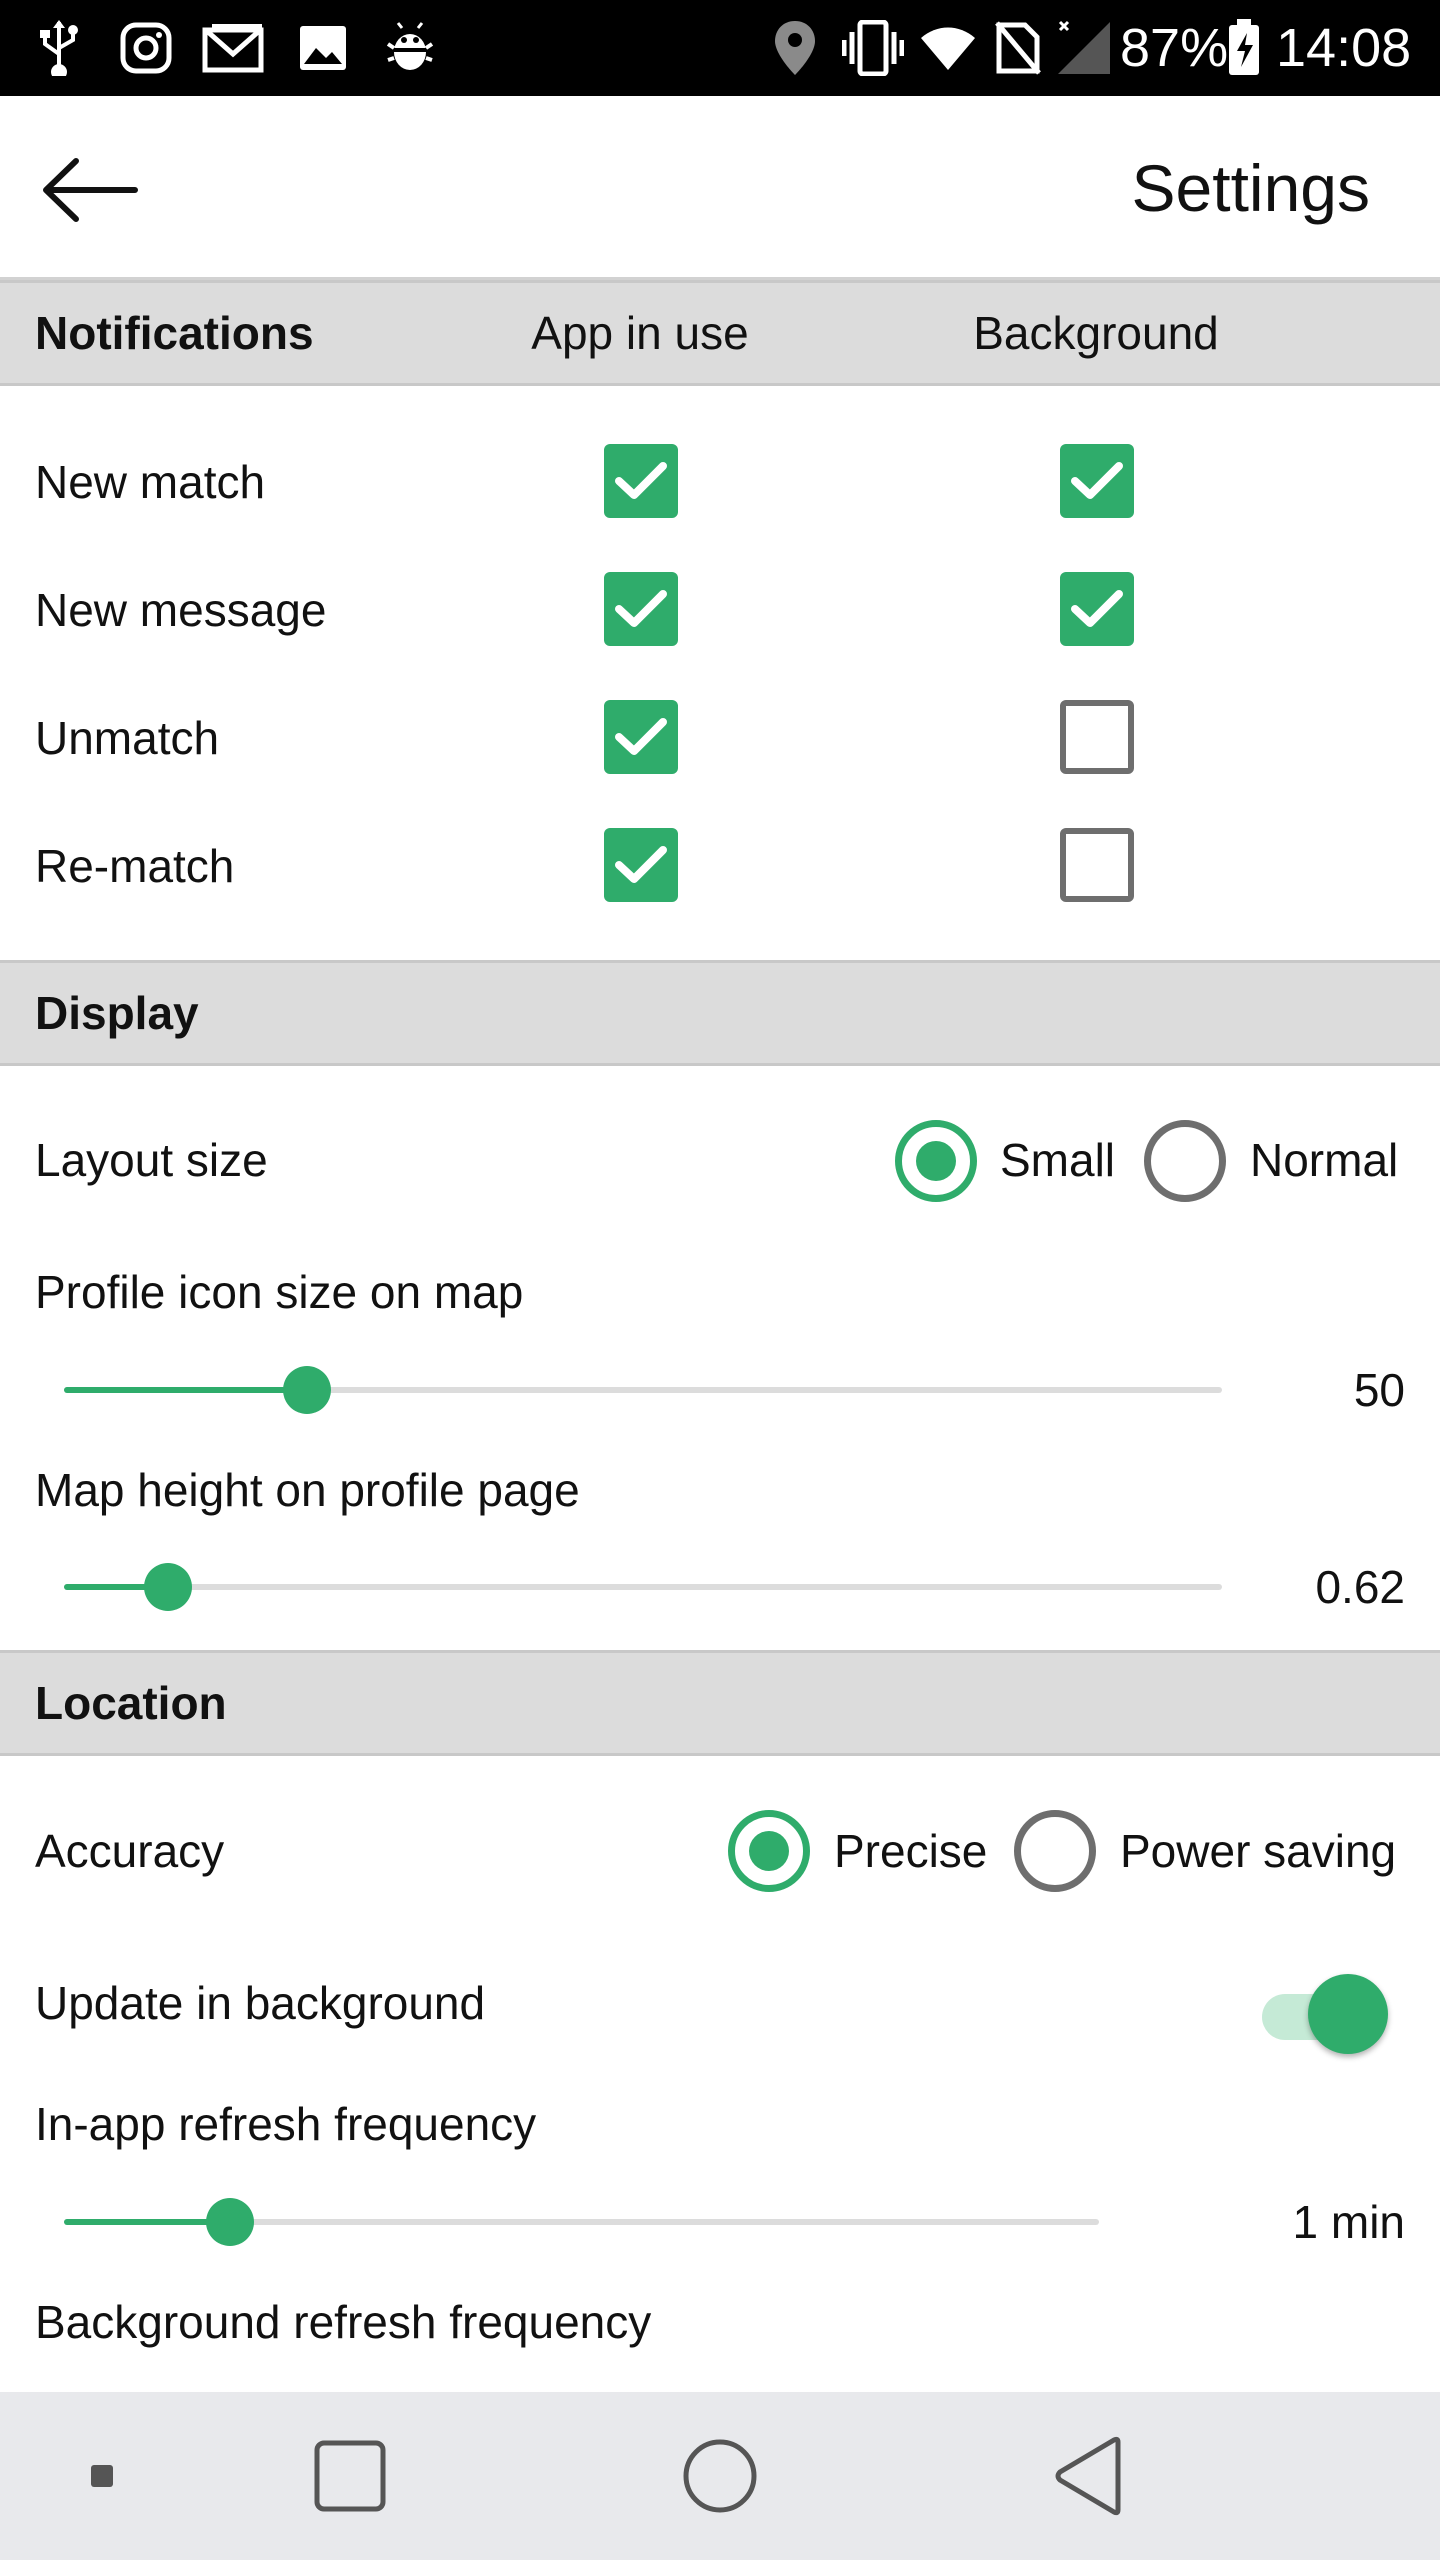 This screenshot has width=1440, height=2560. I want to click on page-title: Settings, so click(1250, 188).